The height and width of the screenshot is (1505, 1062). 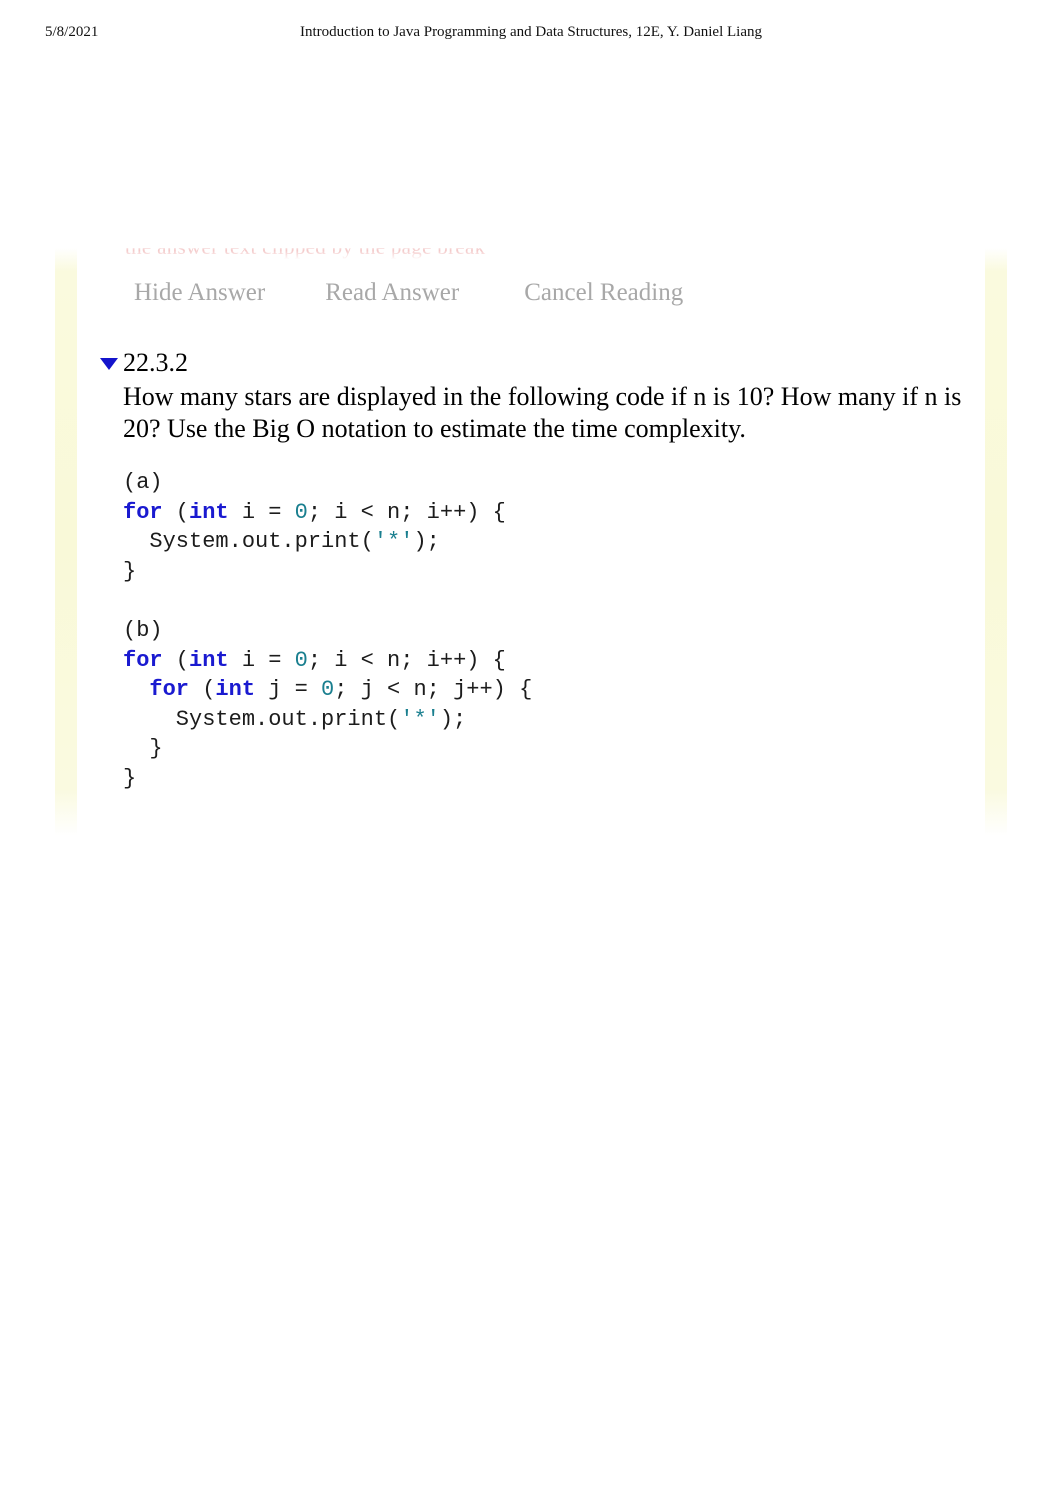 What do you see at coordinates (109, 364) in the screenshot?
I see `triangle-down-icon` at bounding box center [109, 364].